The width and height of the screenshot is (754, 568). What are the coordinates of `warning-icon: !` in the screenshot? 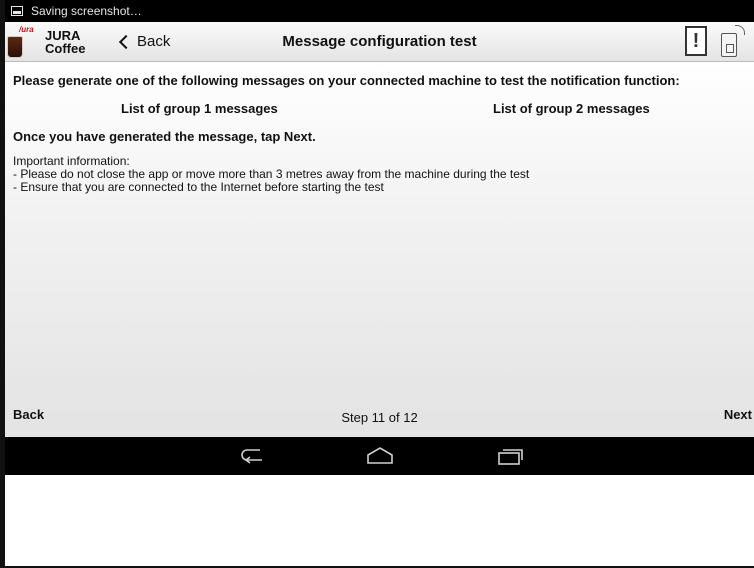 It's located at (696, 40).